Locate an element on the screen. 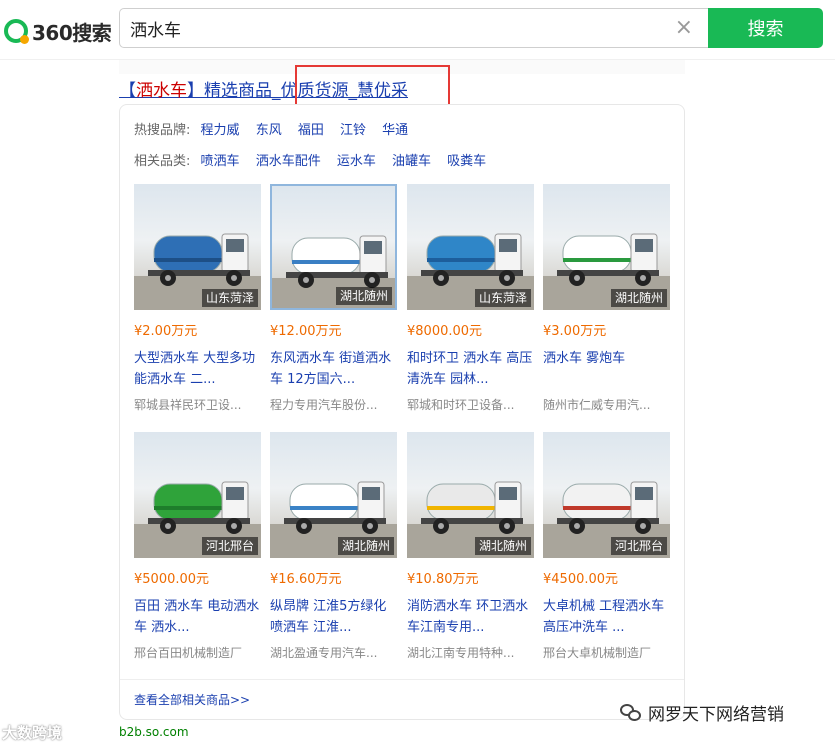  product-price: ¥10.80万元 is located at coordinates (443, 579).